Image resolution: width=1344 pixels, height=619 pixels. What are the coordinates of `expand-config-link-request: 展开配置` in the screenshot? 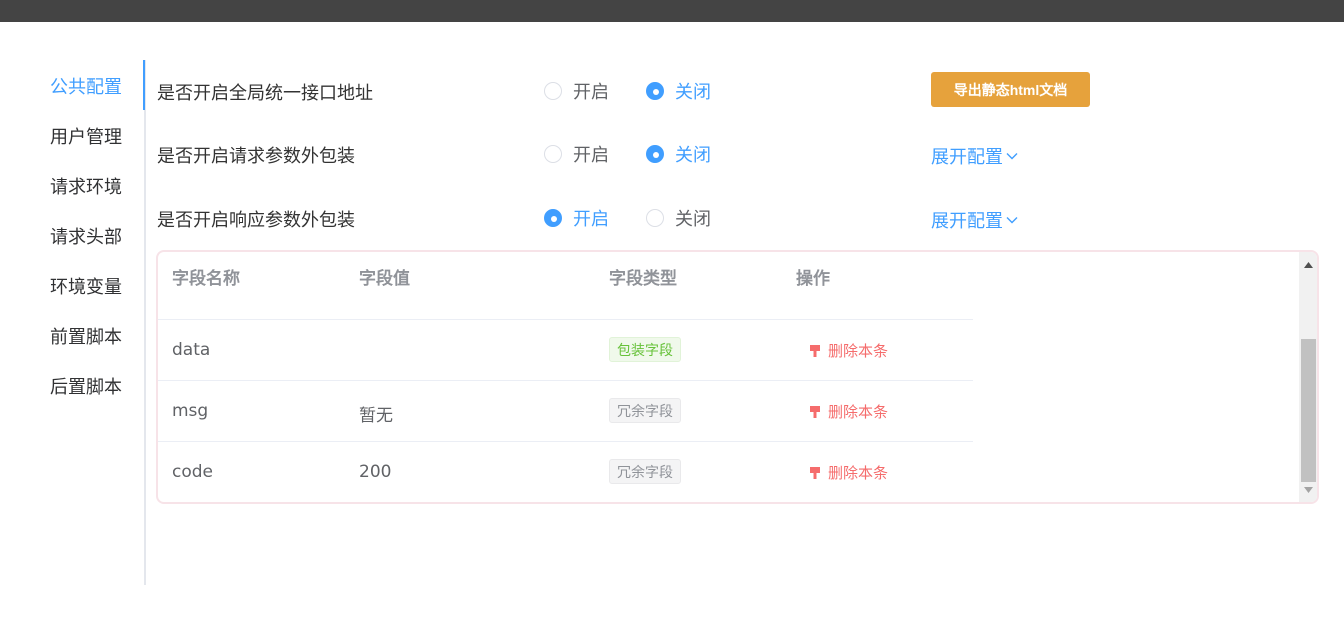 It's located at (974, 156).